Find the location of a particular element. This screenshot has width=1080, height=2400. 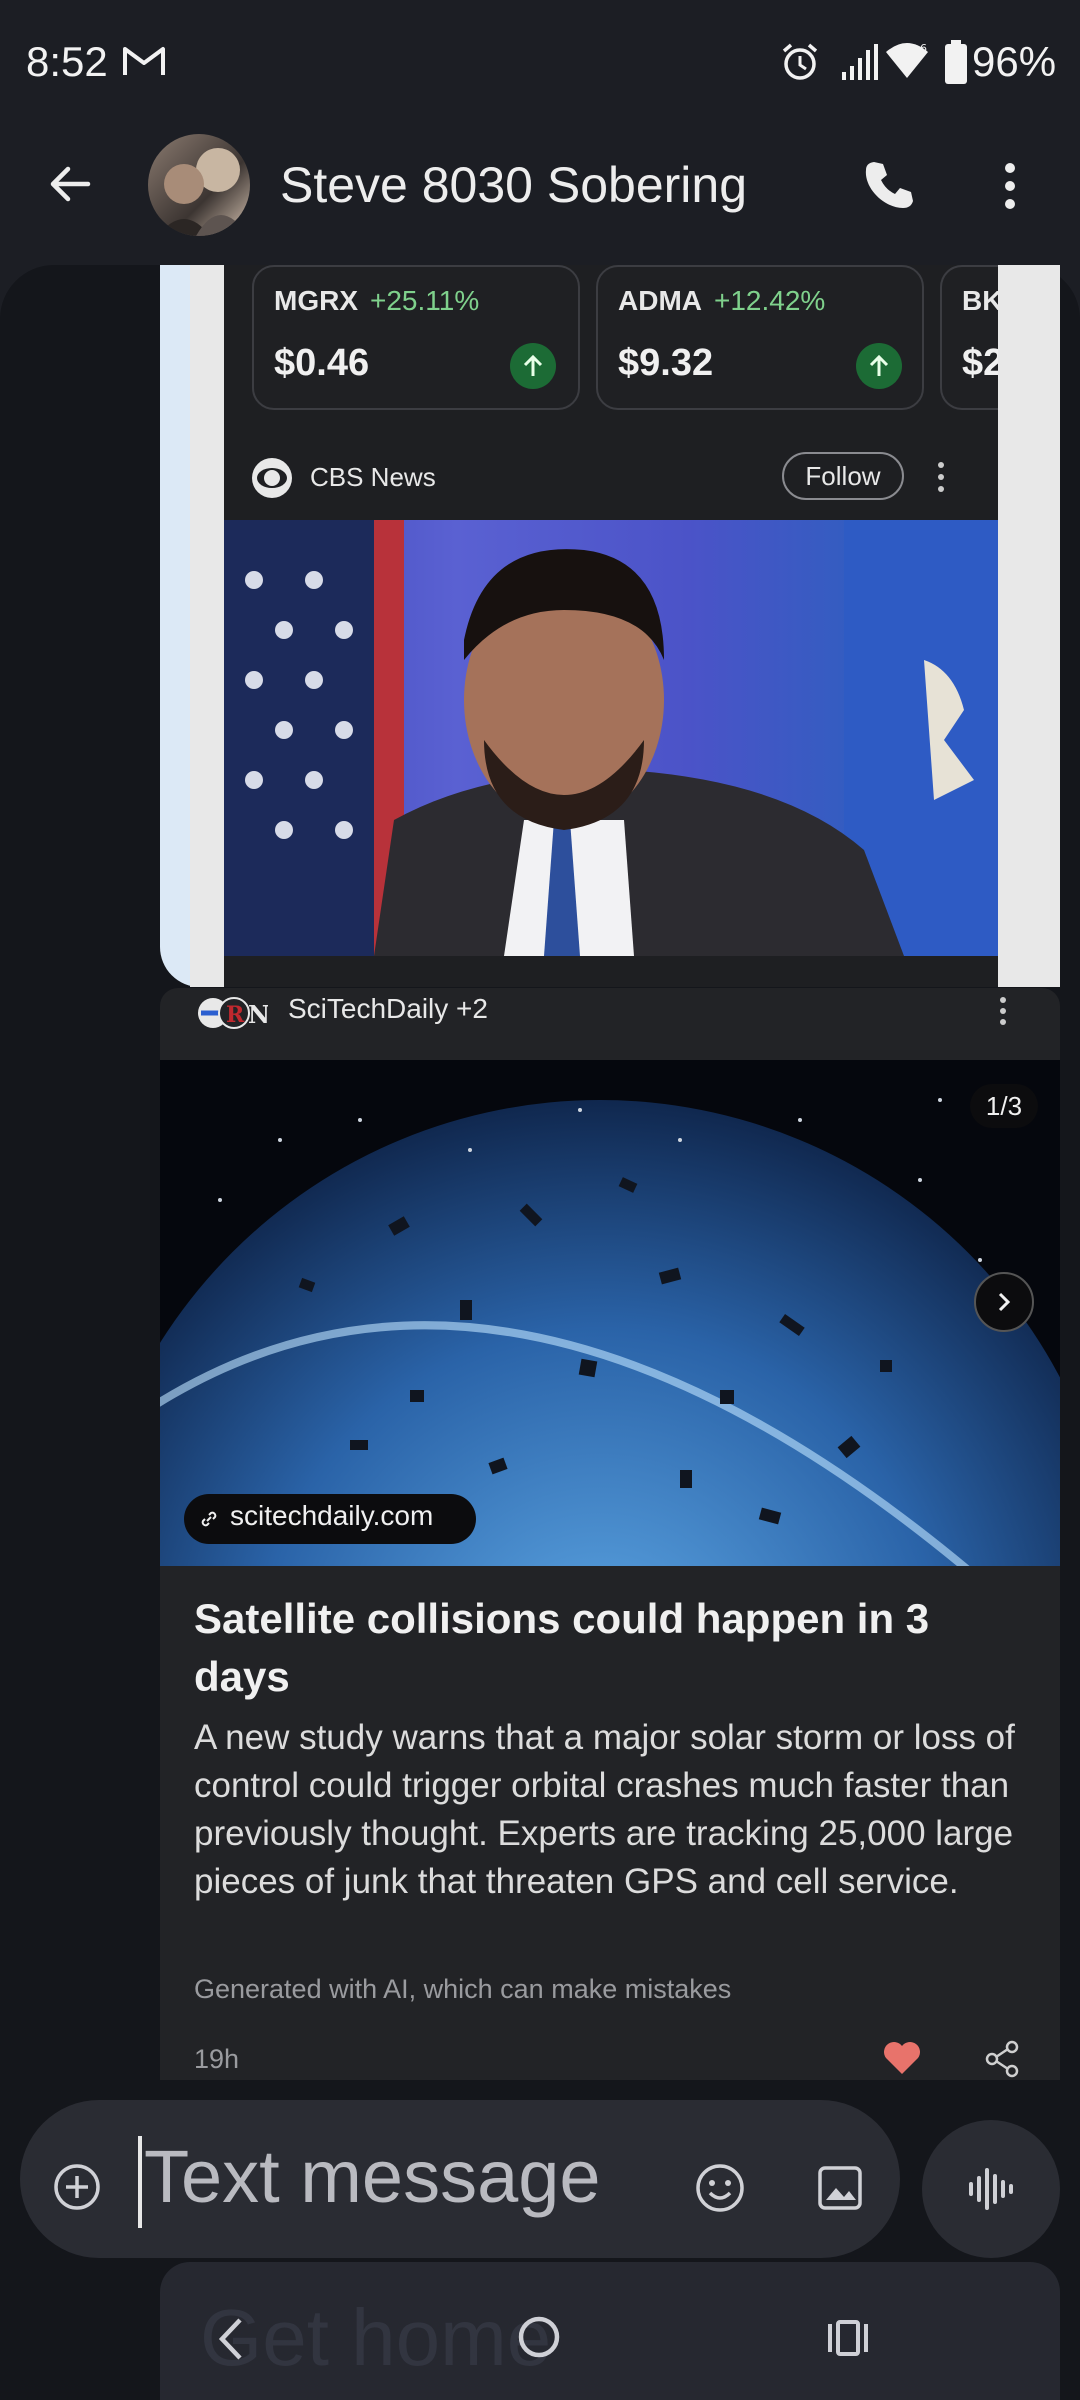

contact-avatar is located at coordinates (199, 185).